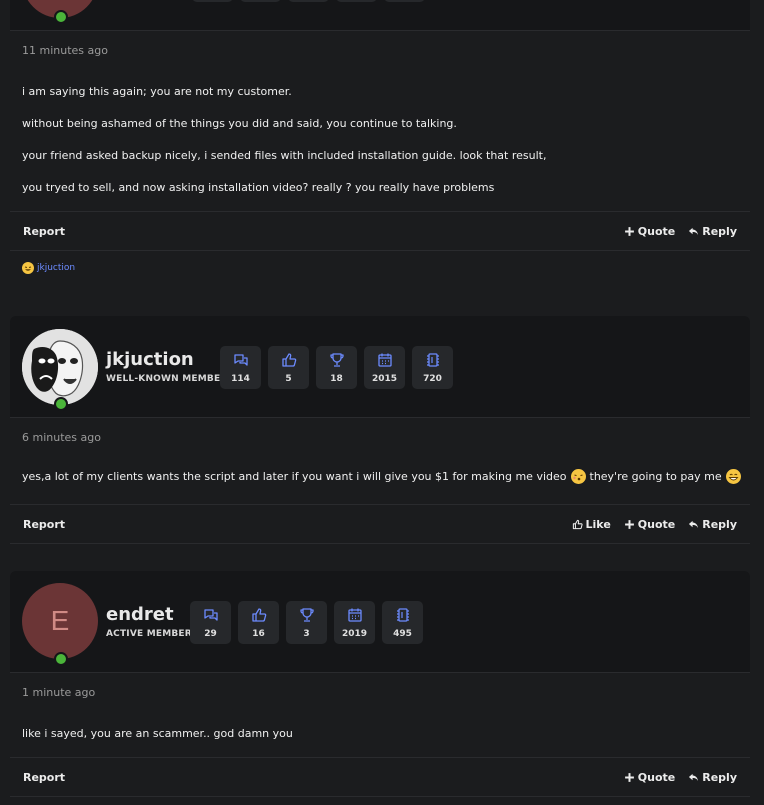 This screenshot has width=764, height=805. Describe the element at coordinates (288, 378) in the screenshot. I see `stat-value: 5` at that location.